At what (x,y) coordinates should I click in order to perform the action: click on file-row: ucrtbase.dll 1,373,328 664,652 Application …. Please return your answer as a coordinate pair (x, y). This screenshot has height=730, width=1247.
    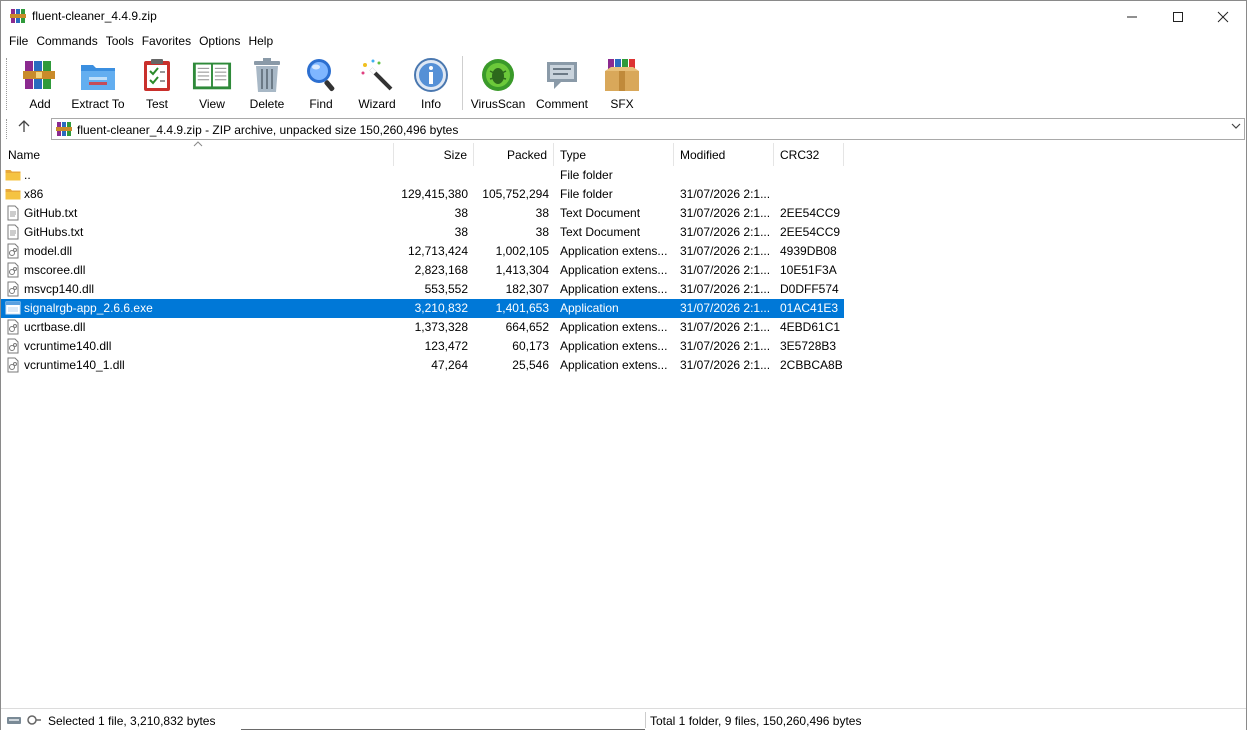
    Looking at the image, I should click on (422, 327).